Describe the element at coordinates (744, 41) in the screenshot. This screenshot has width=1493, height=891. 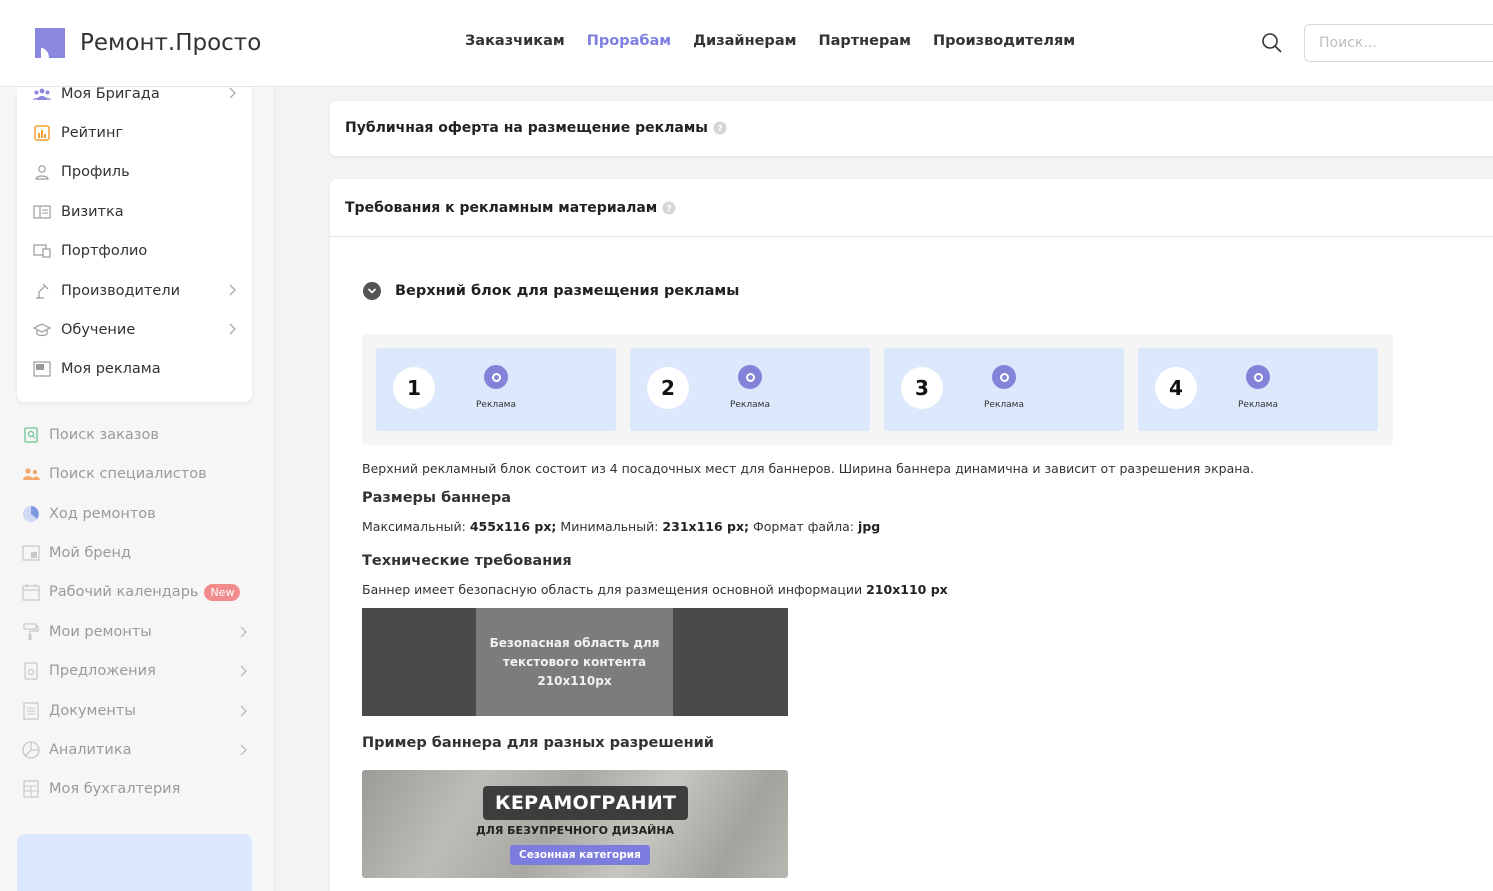
I see `nav-designers: Дизайнерам` at that location.